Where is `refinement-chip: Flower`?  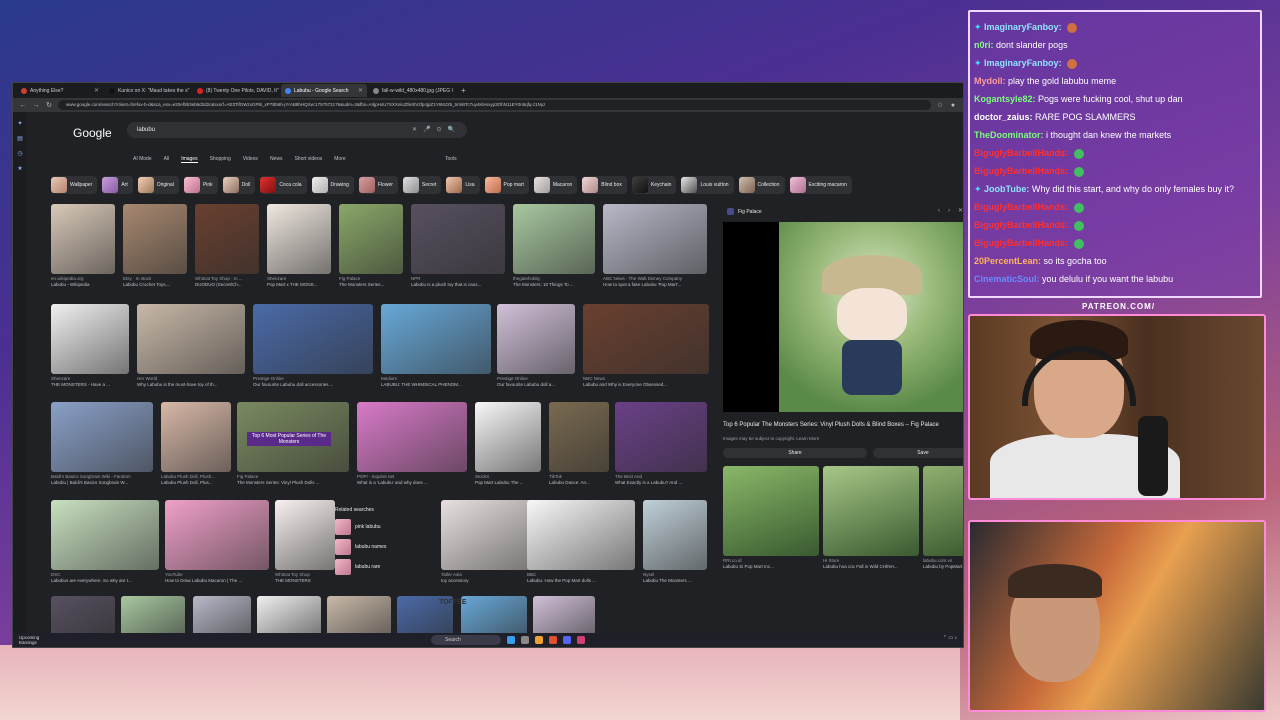 refinement-chip: Flower is located at coordinates (378, 185).